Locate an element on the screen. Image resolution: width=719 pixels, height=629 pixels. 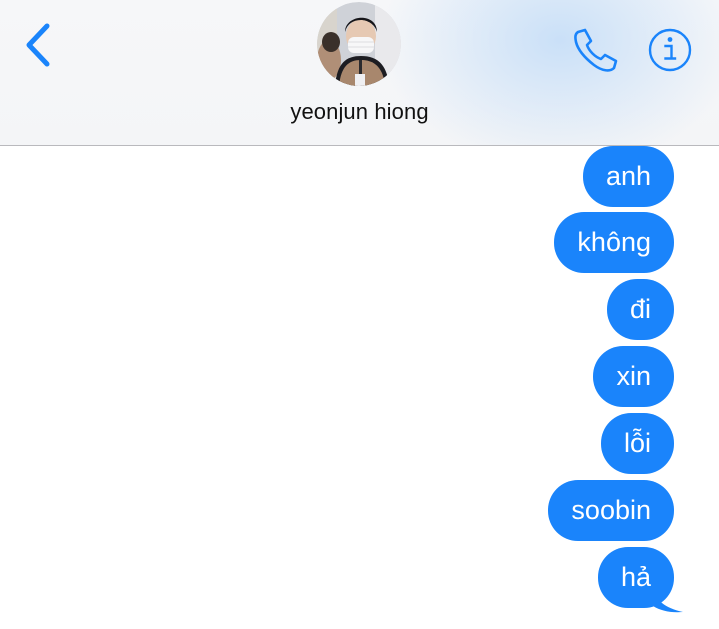
phone-icon is located at coordinates (596, 50).